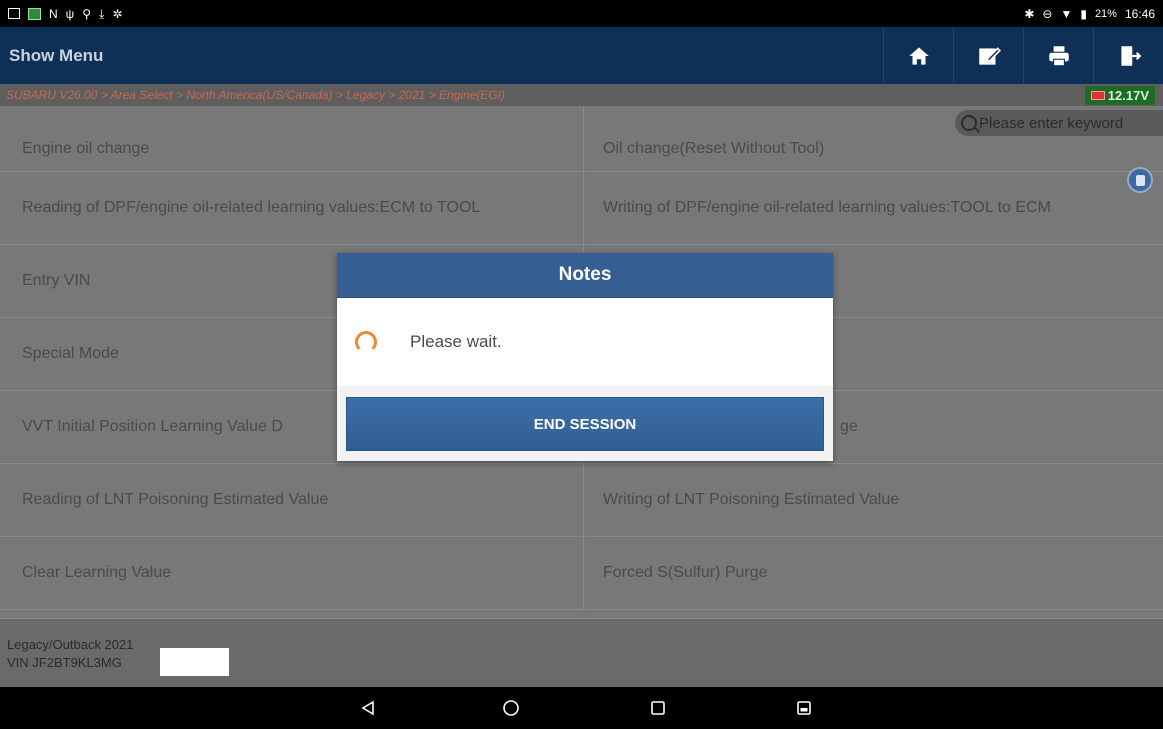 The image size is (1163, 729). Describe the element at coordinates (581, 708) in the screenshot. I see `system-nav-bar` at that location.